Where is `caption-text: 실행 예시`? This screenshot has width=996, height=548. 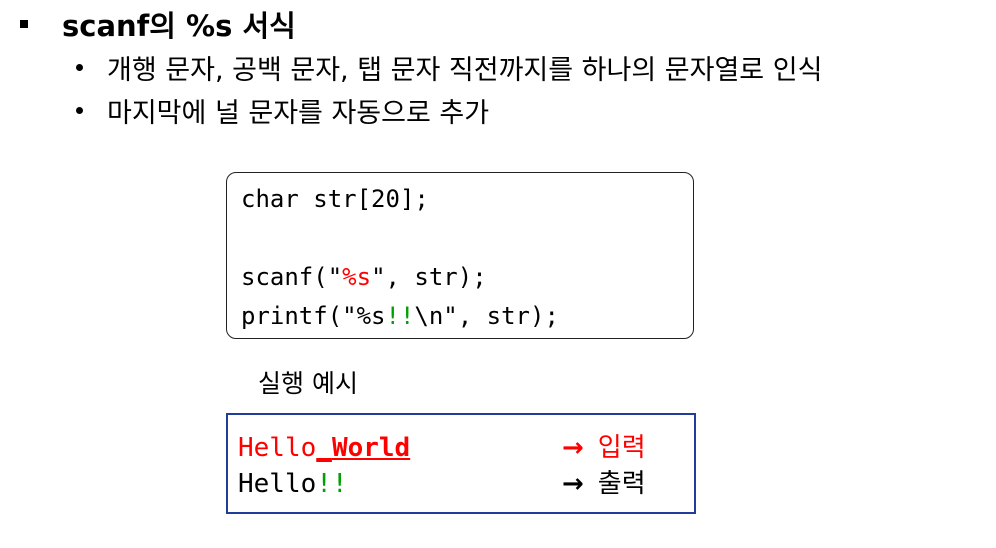
caption-text: 실행 예시 is located at coordinates (308, 383).